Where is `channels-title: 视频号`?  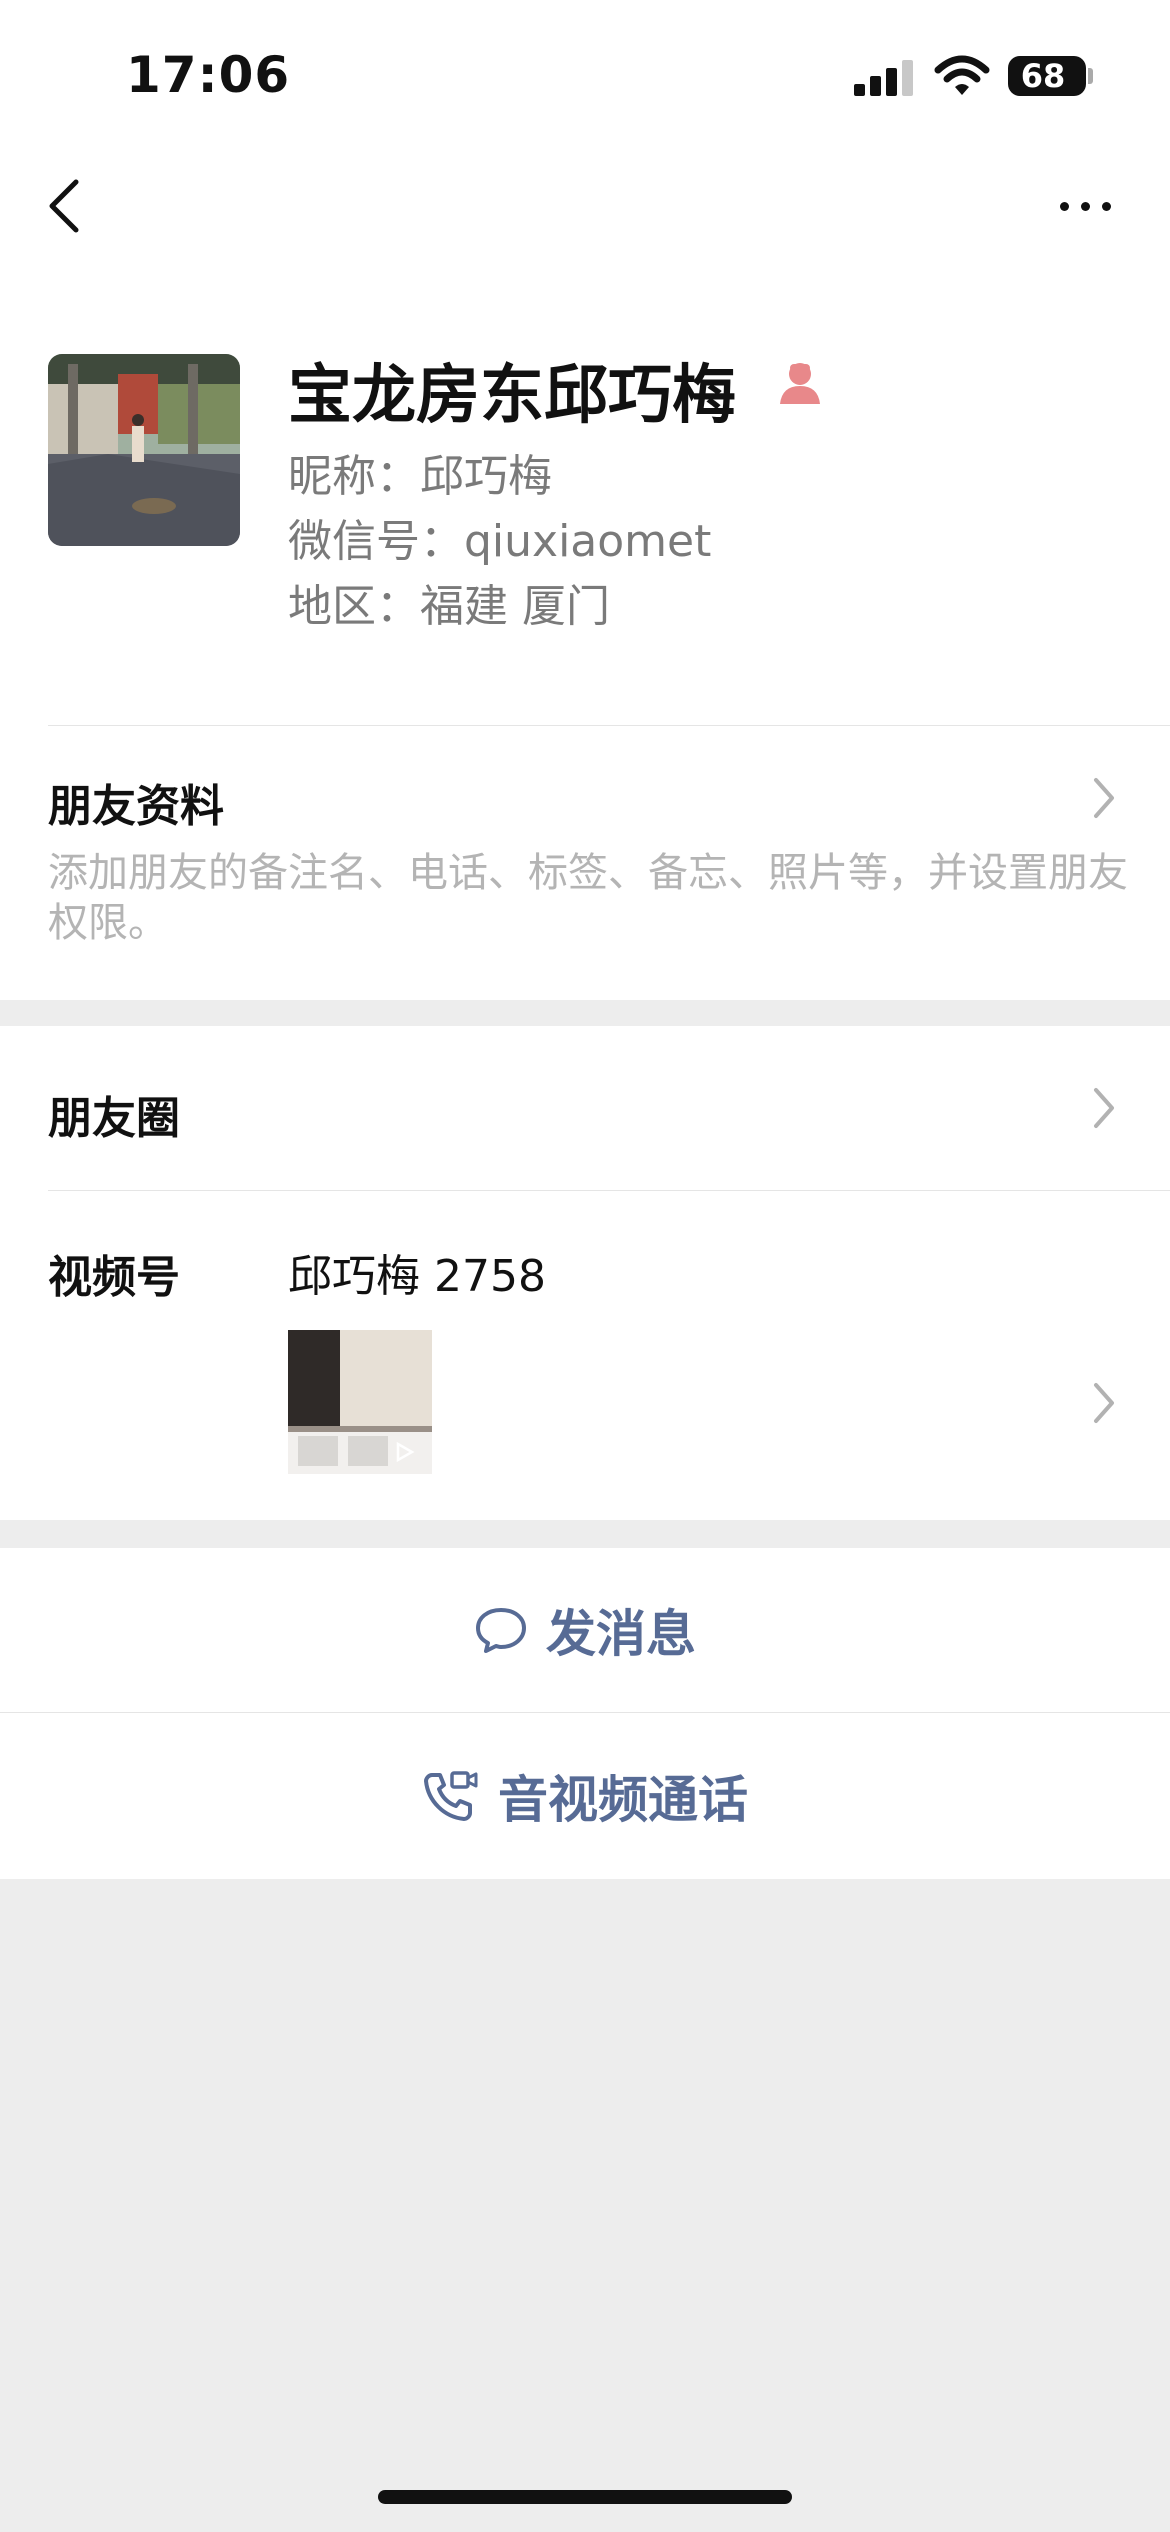
channels-title: 视频号 is located at coordinates (114, 1277).